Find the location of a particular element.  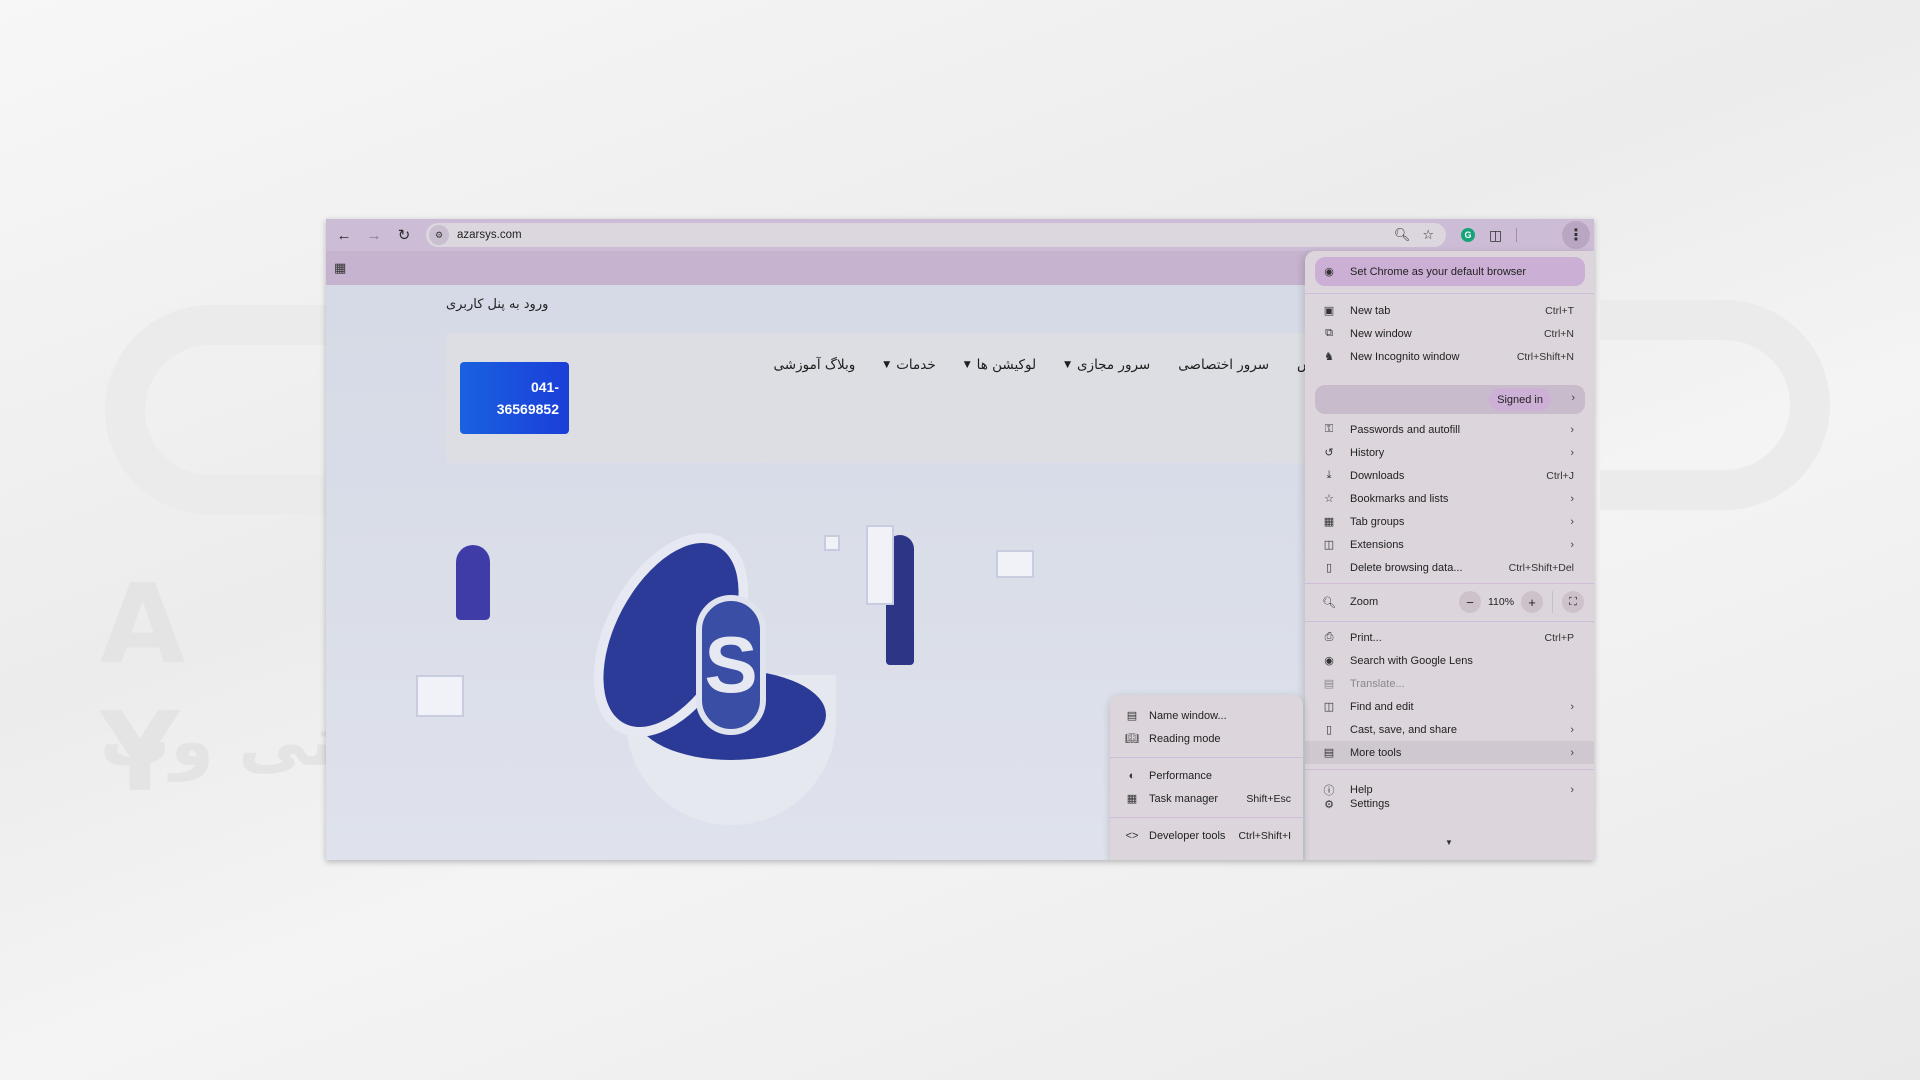

forward-button: → is located at coordinates (374, 235).